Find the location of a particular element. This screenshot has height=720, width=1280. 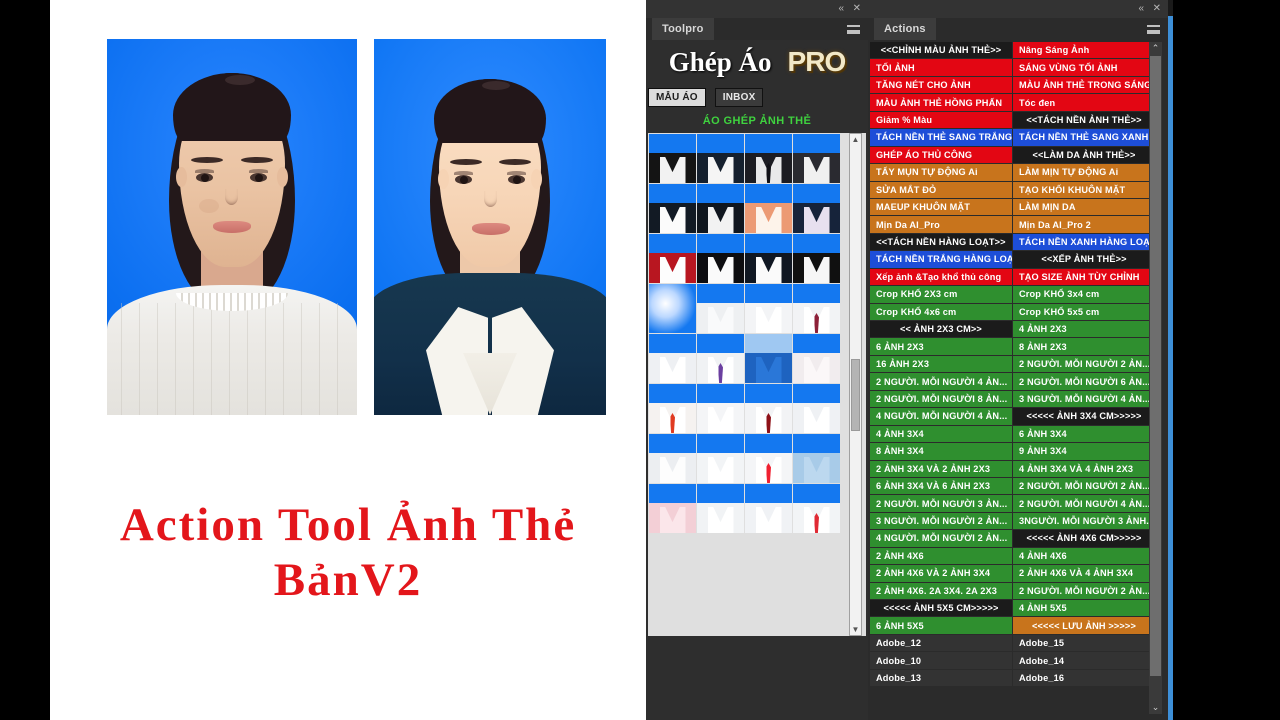

actions-scrollbar: ⌃ ⌄ is located at coordinates (1155, 378).